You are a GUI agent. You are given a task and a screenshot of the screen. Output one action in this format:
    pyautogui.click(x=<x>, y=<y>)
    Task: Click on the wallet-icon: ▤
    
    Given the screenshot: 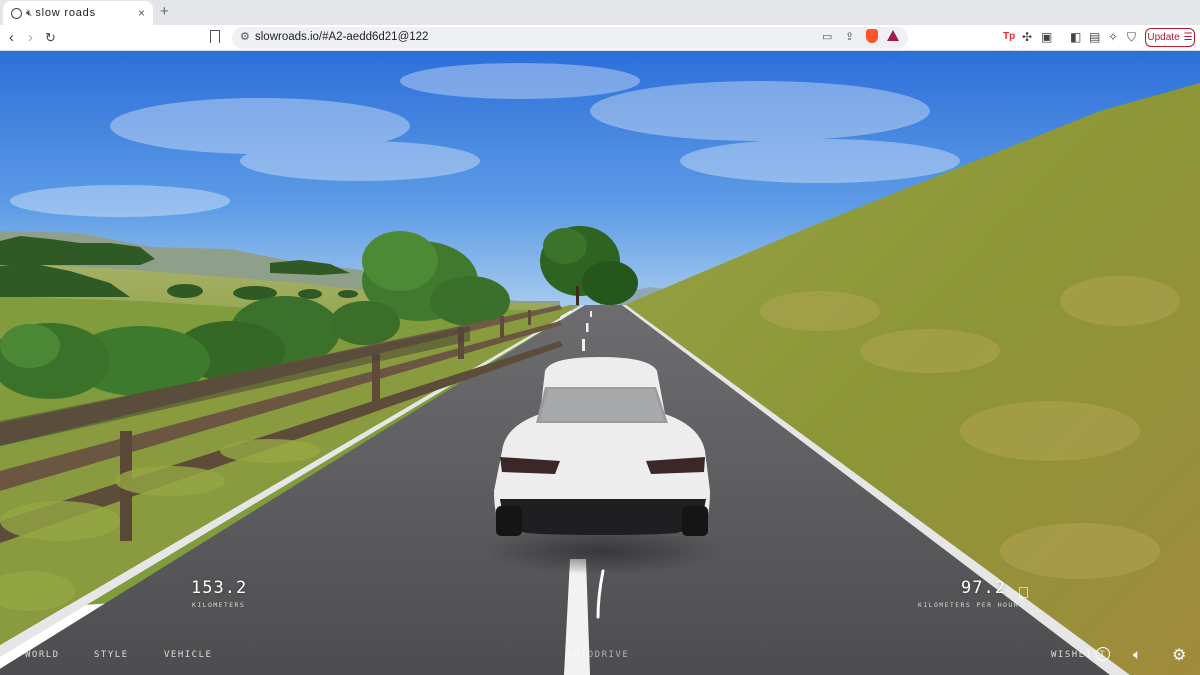 What is the action you would take?
    pyautogui.click(x=1094, y=37)
    